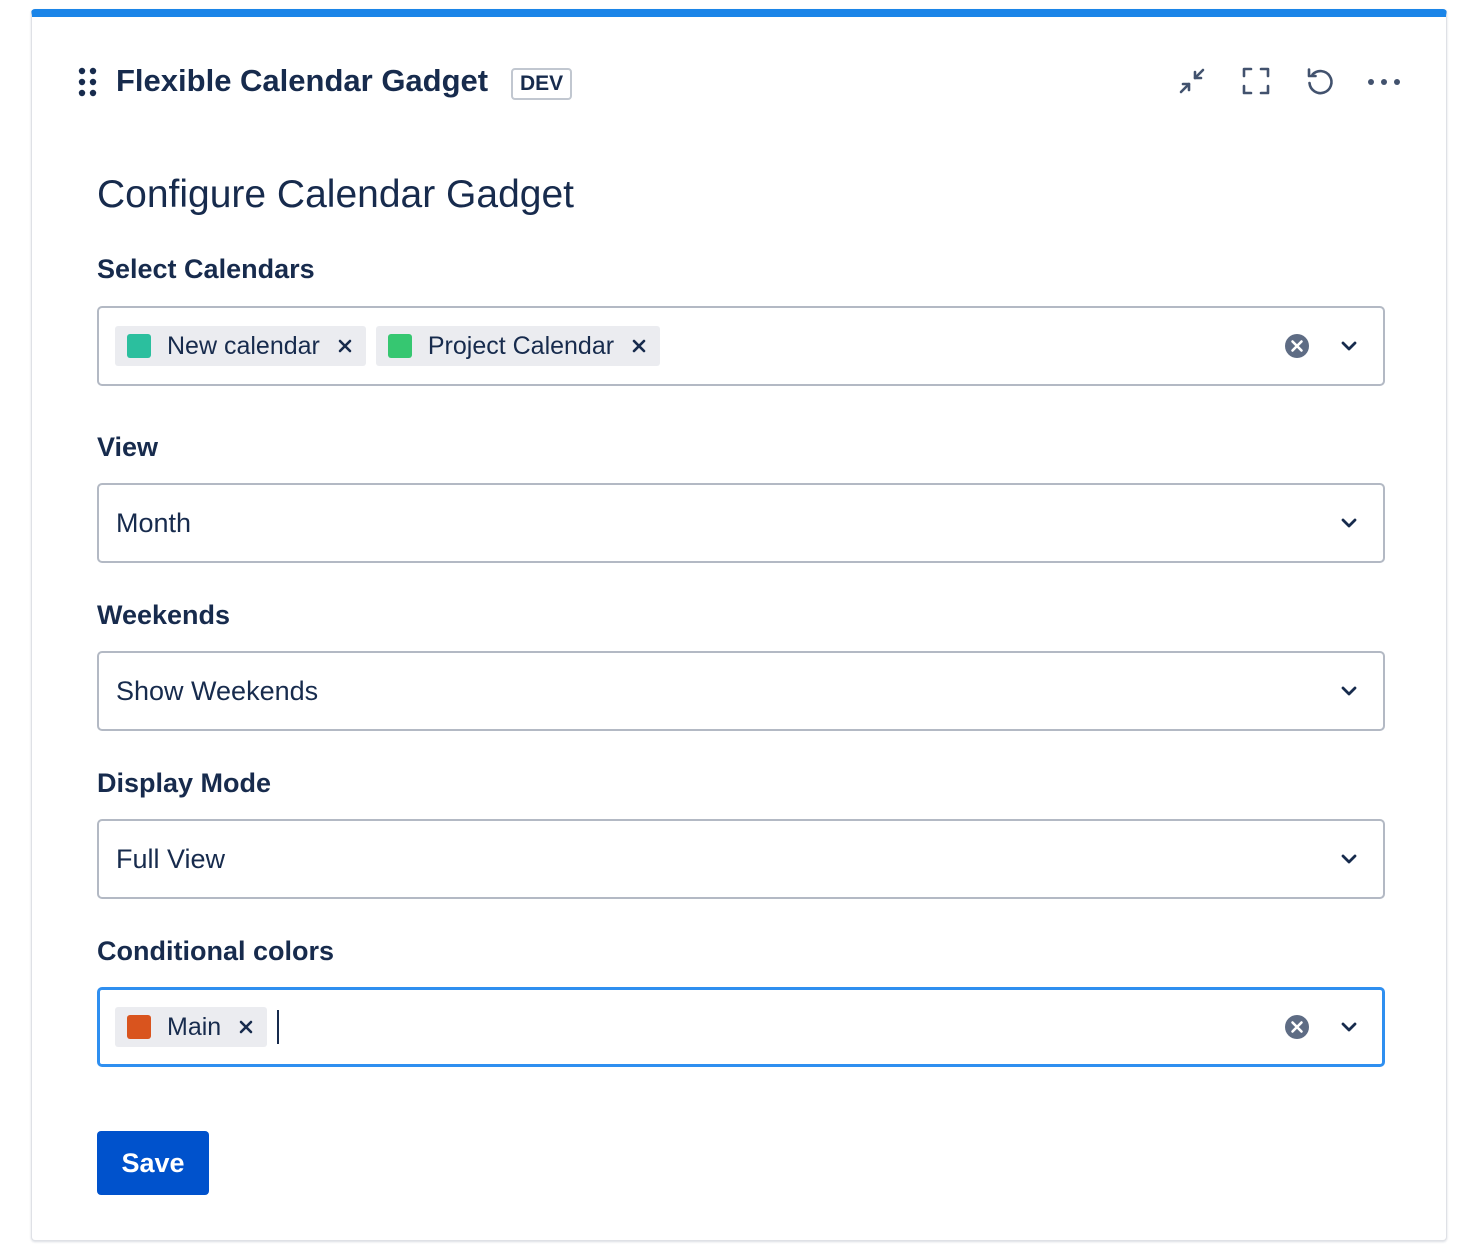 Image resolution: width=1462 pixels, height=1252 pixels. I want to click on more-icon, so click(1384, 83).